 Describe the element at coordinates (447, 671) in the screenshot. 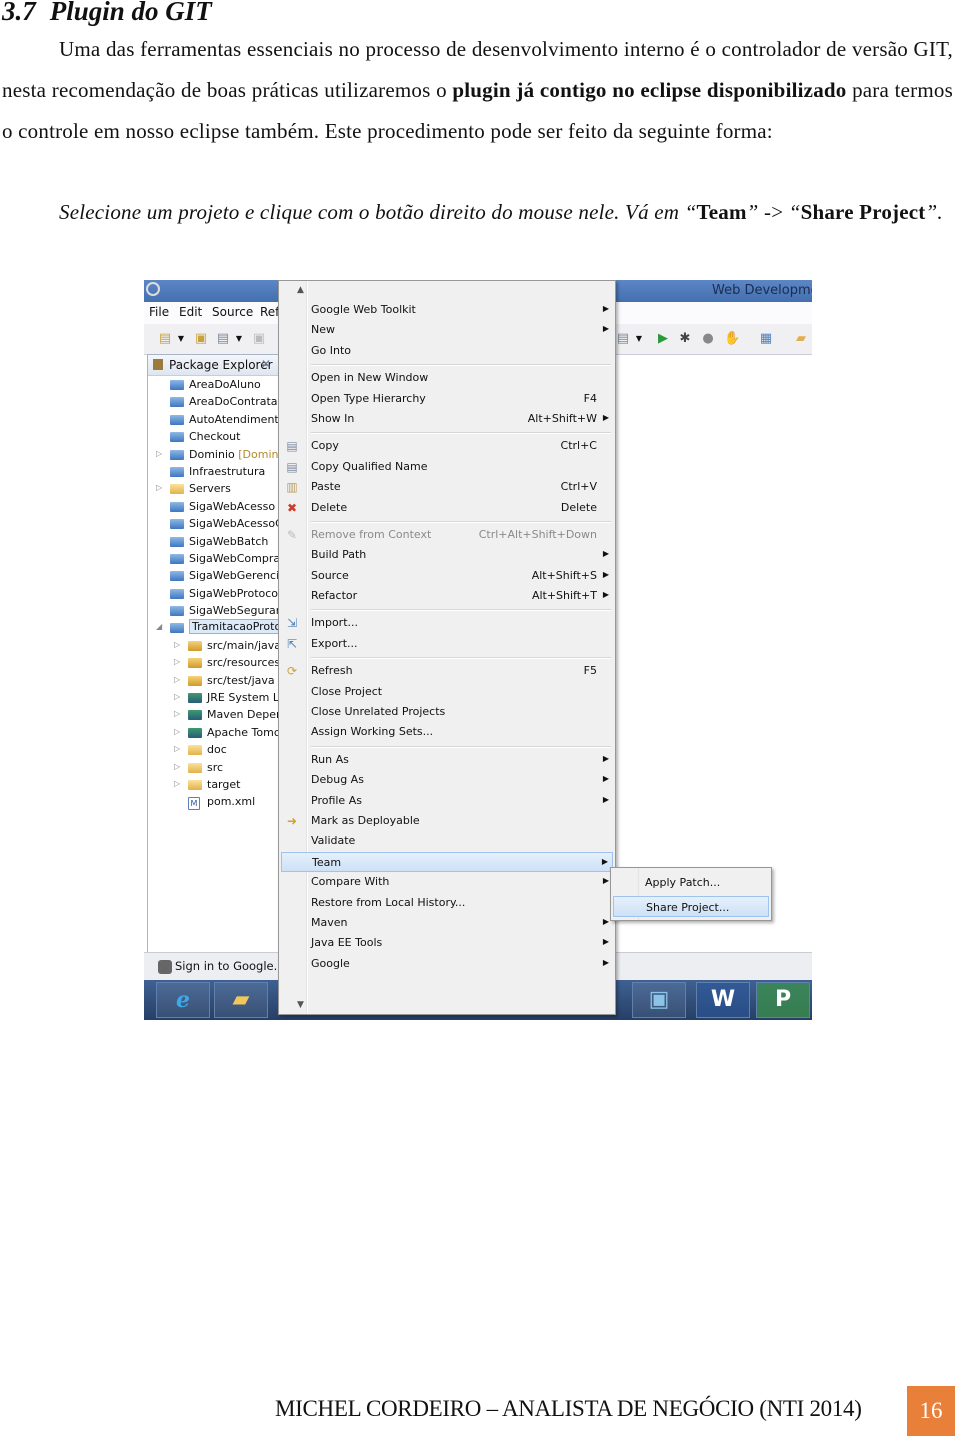

I see `menu-item-refresh: ⟳ Refresh F5` at that location.